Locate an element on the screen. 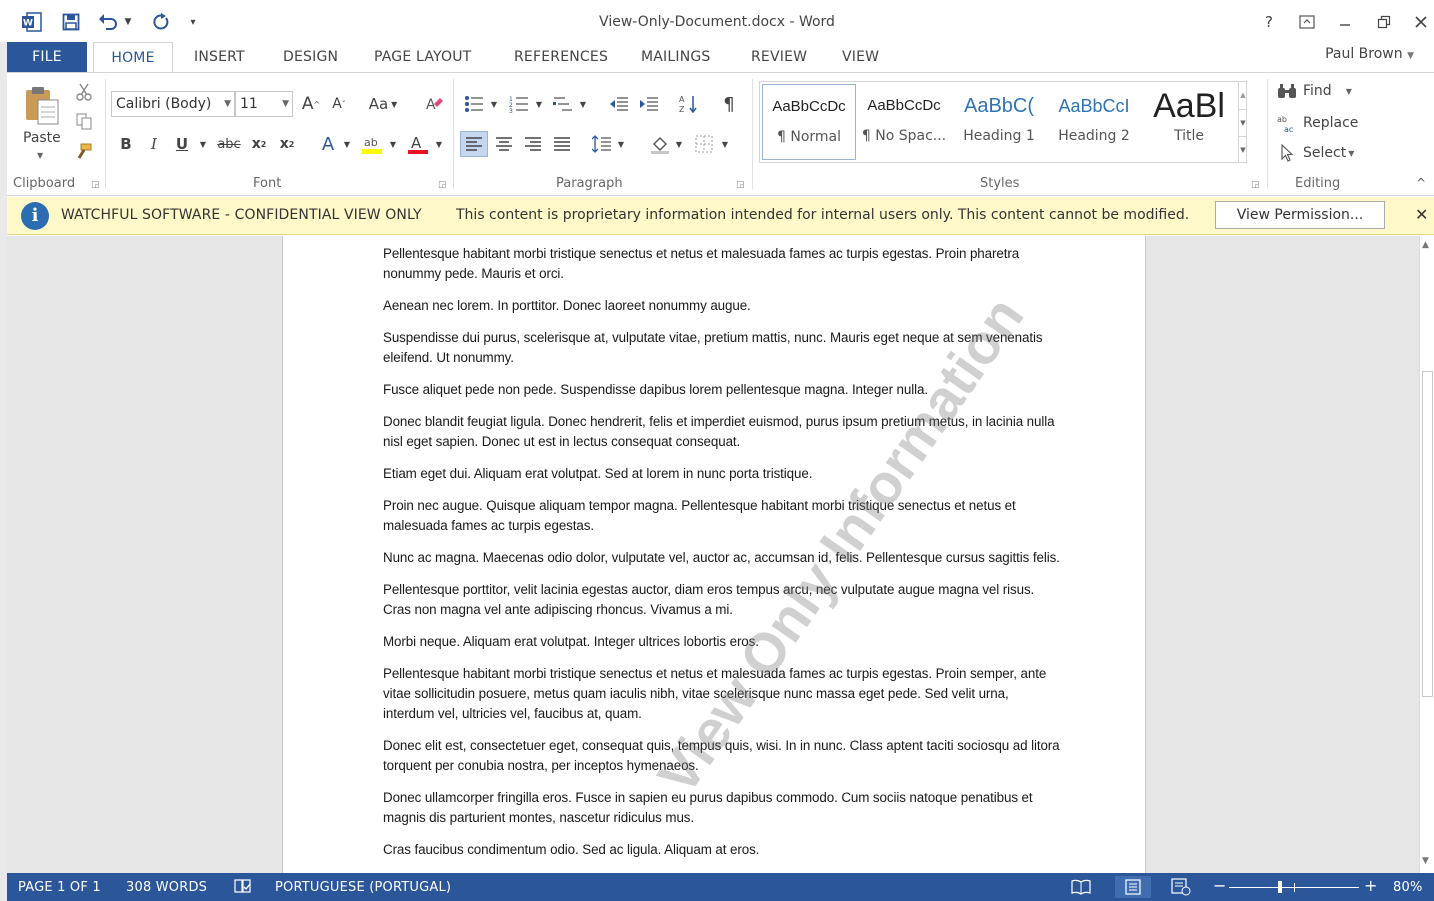 The image size is (1434, 901). tab-file: FILE is located at coordinates (47, 57).